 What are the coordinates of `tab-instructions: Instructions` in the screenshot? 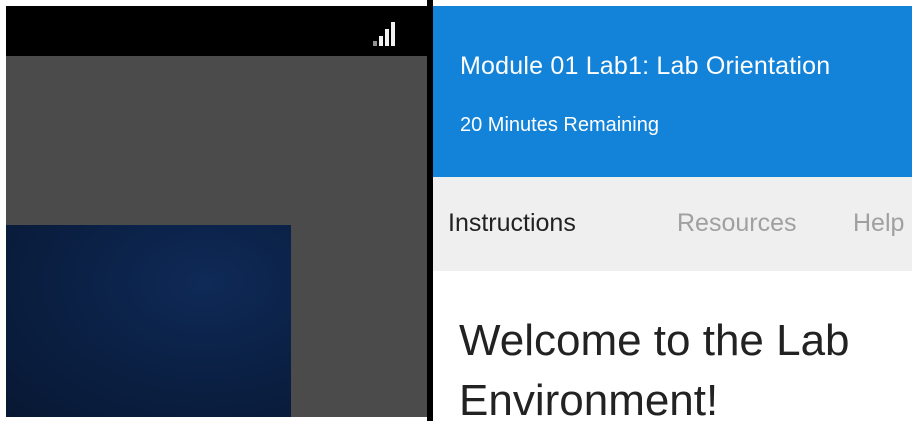 It's located at (512, 223).